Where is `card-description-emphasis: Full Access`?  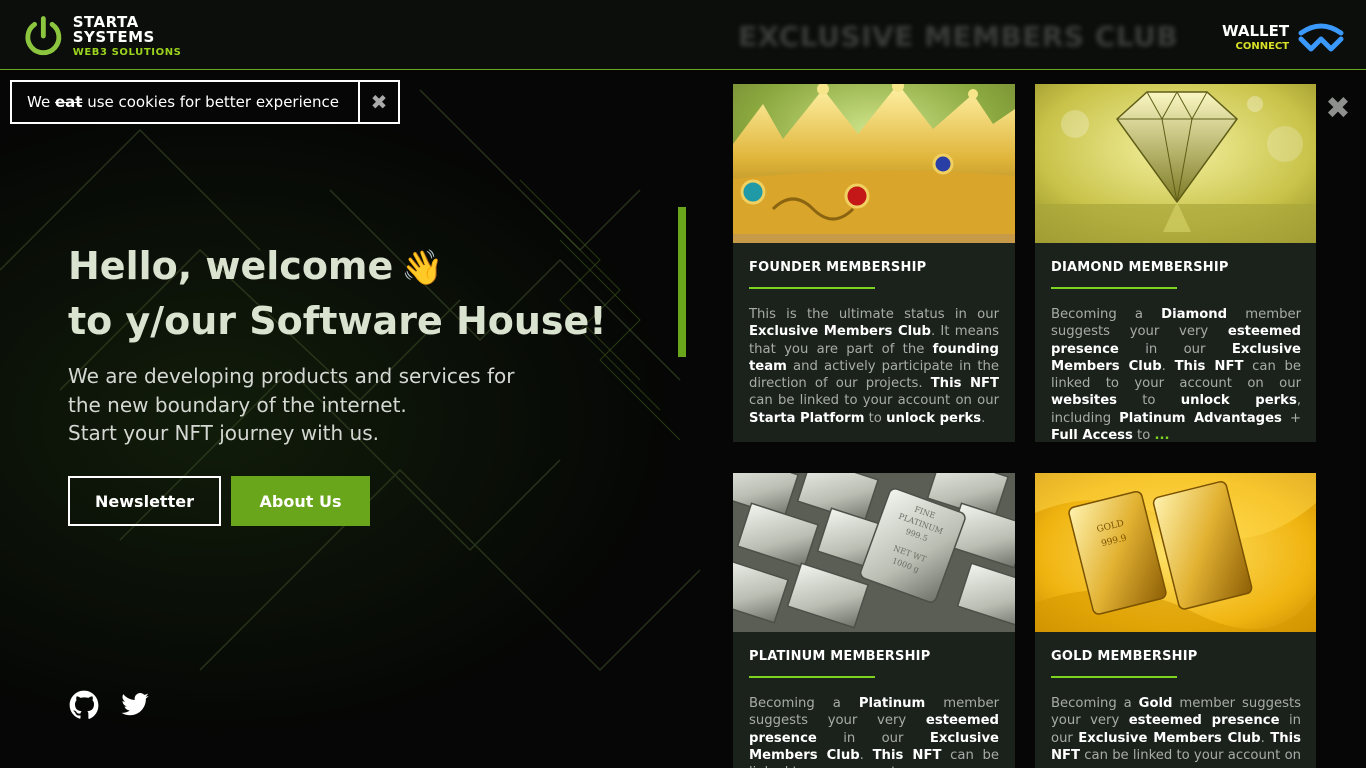
card-description-emphasis: Full Access is located at coordinates (1092, 435).